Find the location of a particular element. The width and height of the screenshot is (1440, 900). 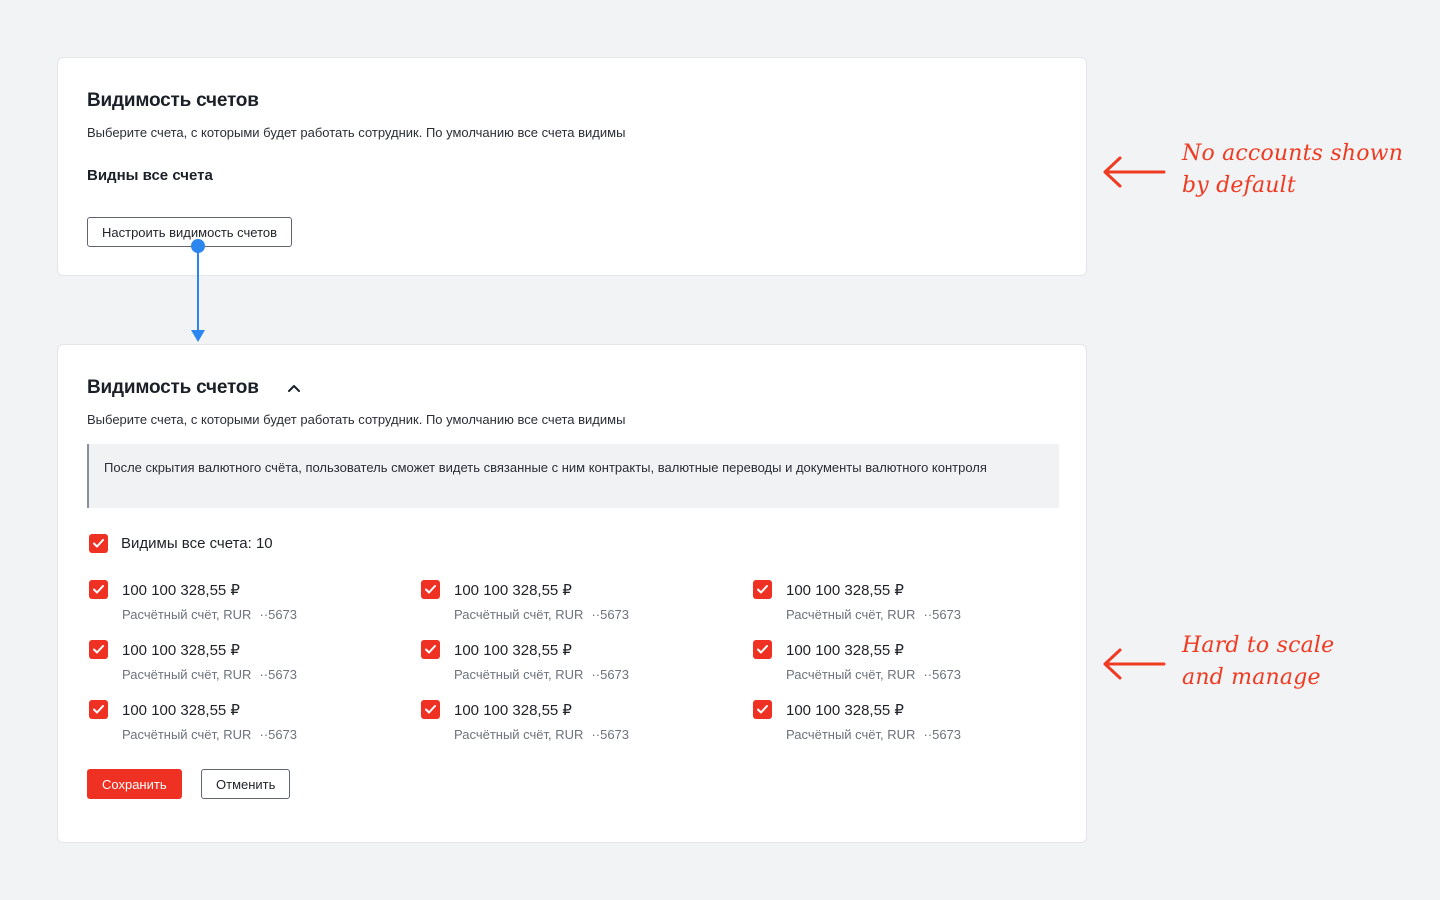

select-all-checkbox is located at coordinates (98, 543).